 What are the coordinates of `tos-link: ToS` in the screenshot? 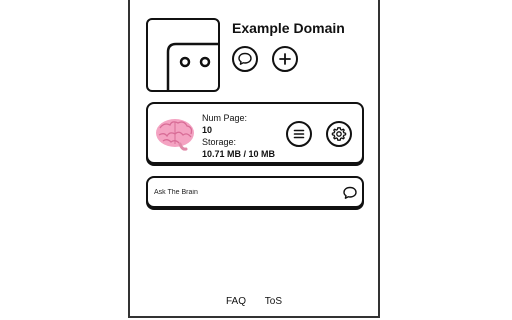 It's located at (273, 301).